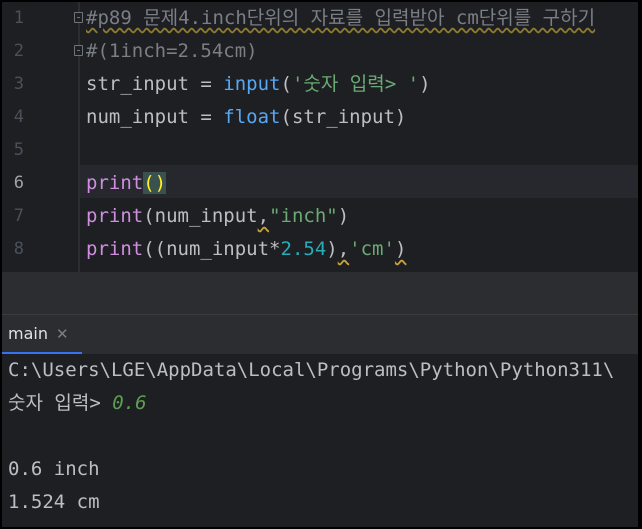  Describe the element at coordinates (320, 334) in the screenshot. I see `run-tool-window-header: main ✕` at that location.